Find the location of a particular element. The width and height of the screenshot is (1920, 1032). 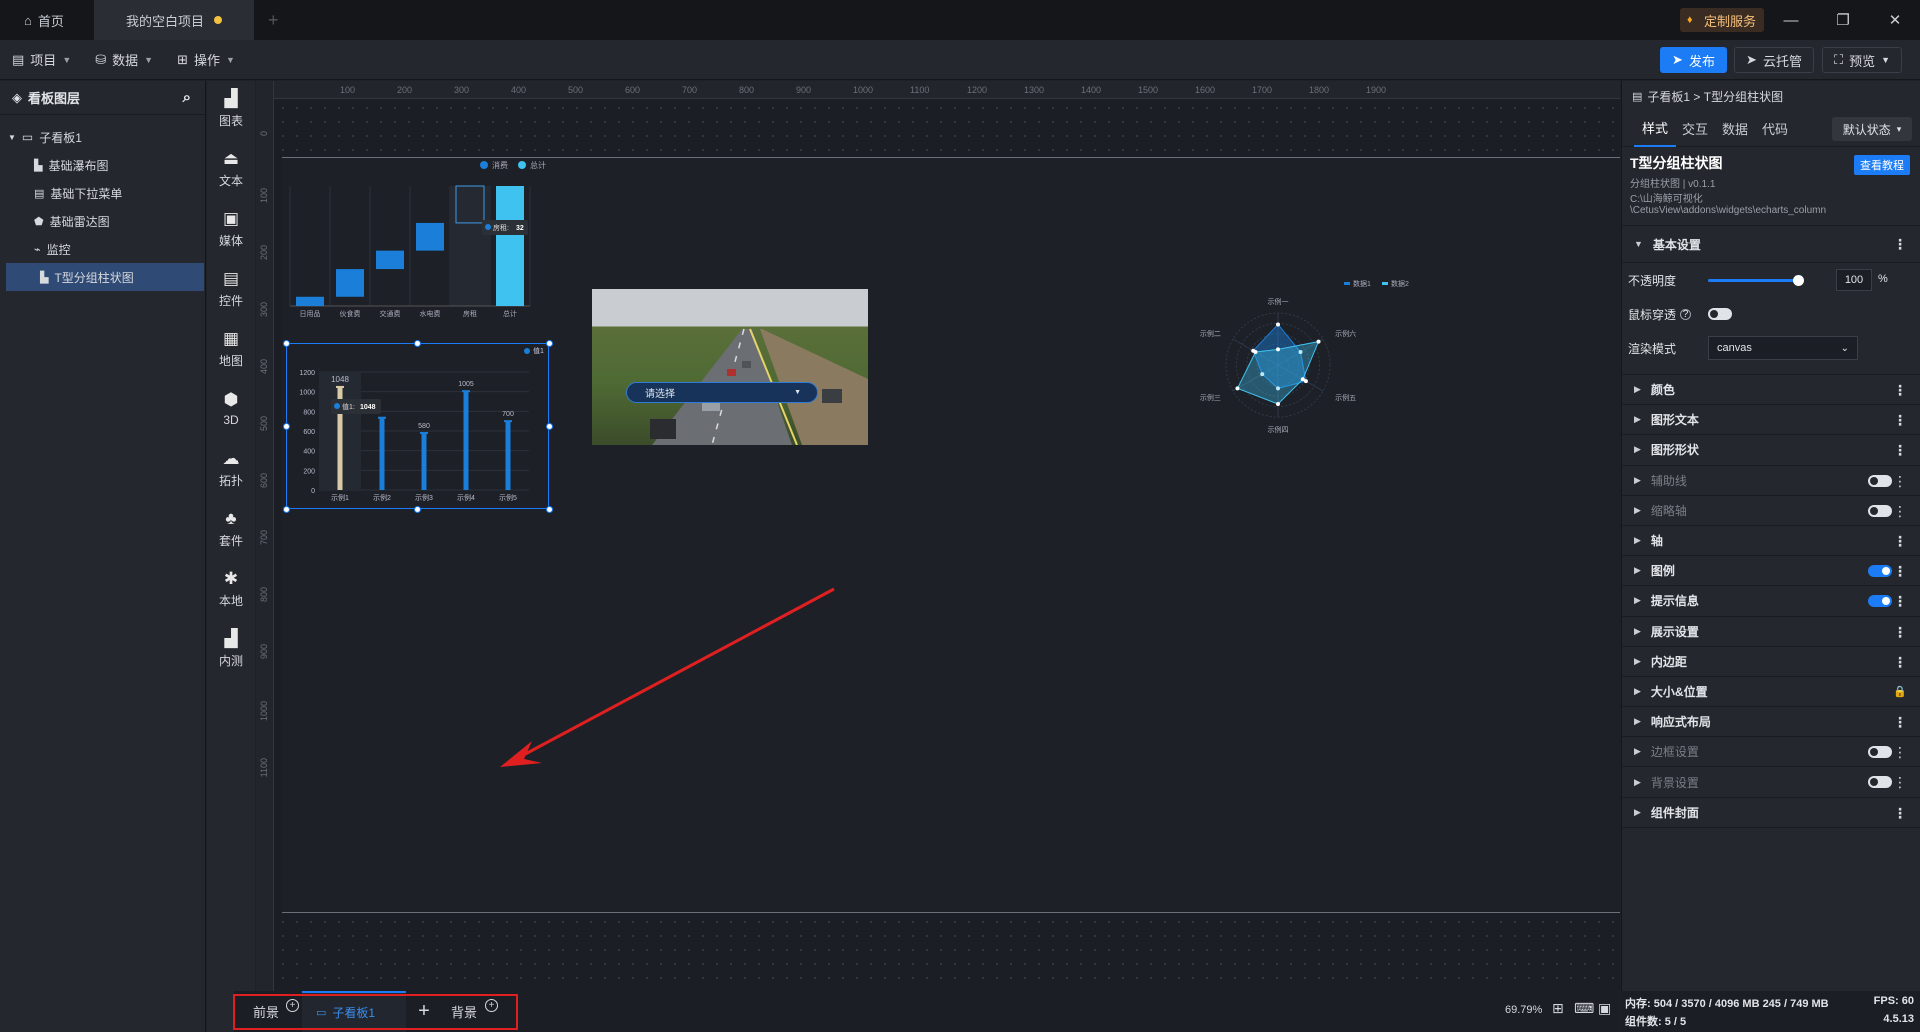

minimize-icon: — is located at coordinates (1791, 20).